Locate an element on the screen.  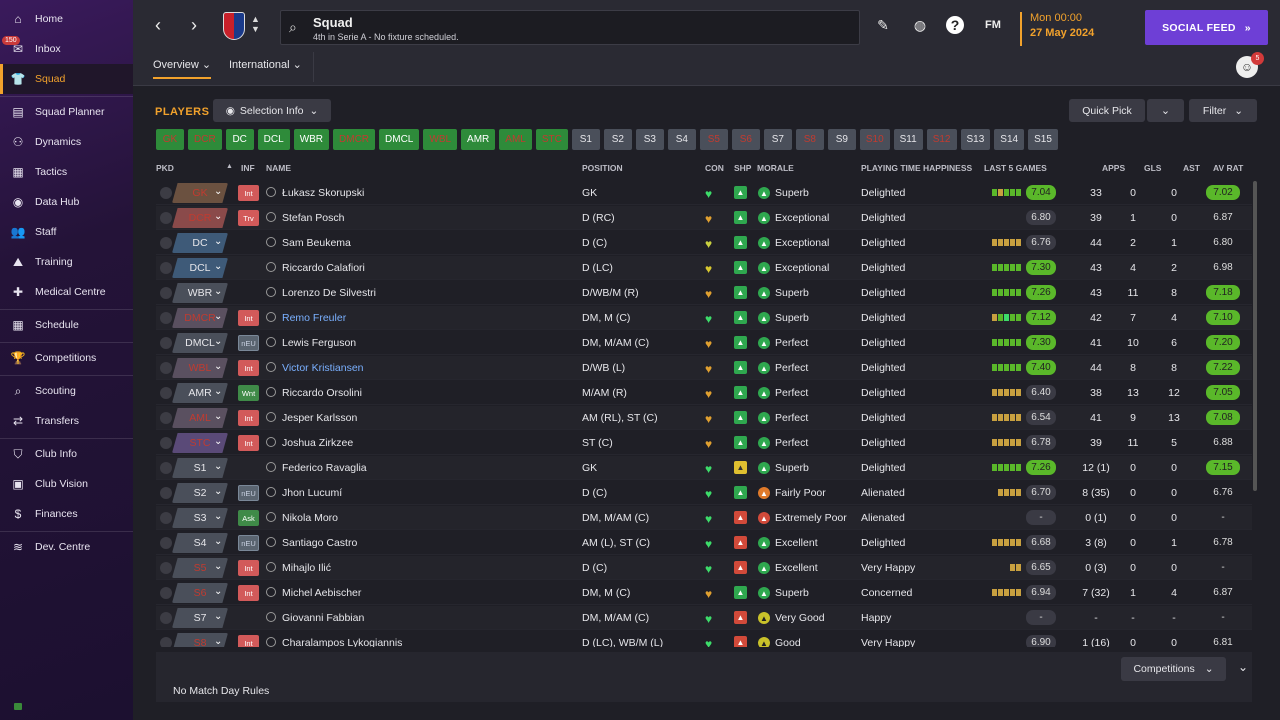
sidebar-item-tactics: ▦ Tactics is located at coordinates (66, 172).